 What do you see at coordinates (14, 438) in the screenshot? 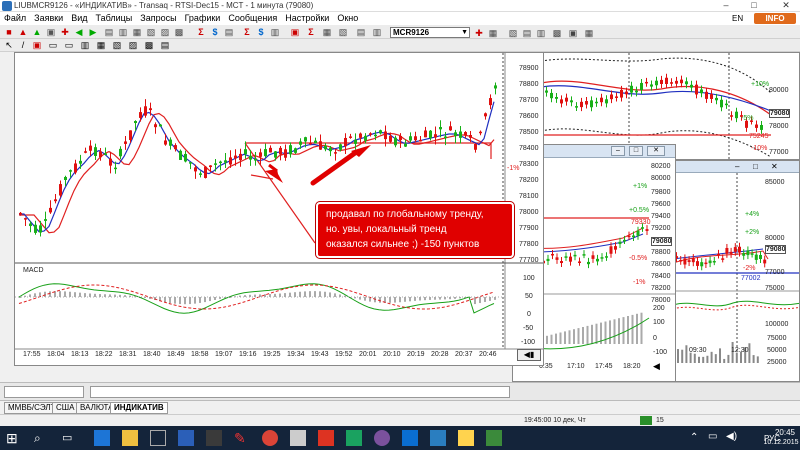
I see `windows-start-icon: ⊞` at bounding box center [14, 438].